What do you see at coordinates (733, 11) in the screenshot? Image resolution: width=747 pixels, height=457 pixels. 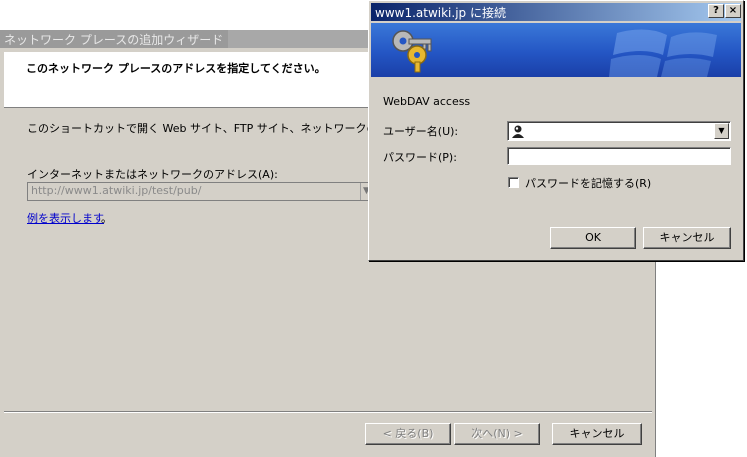 I see `close-button: ×` at bounding box center [733, 11].